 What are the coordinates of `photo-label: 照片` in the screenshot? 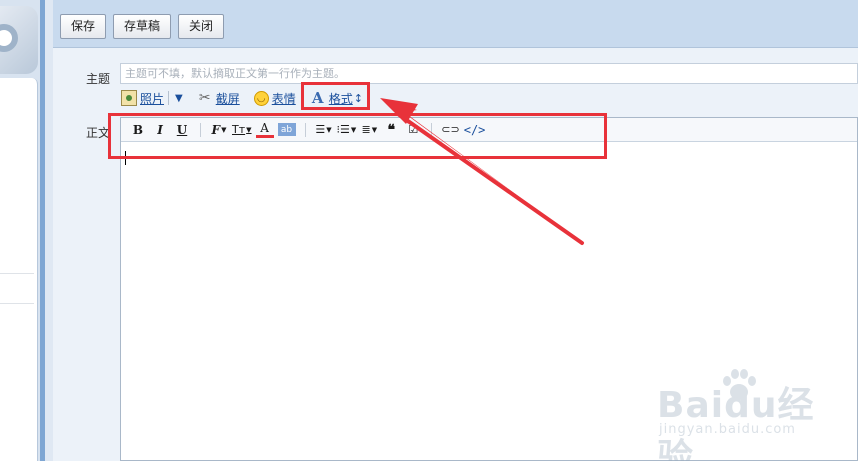 It's located at (152, 98).